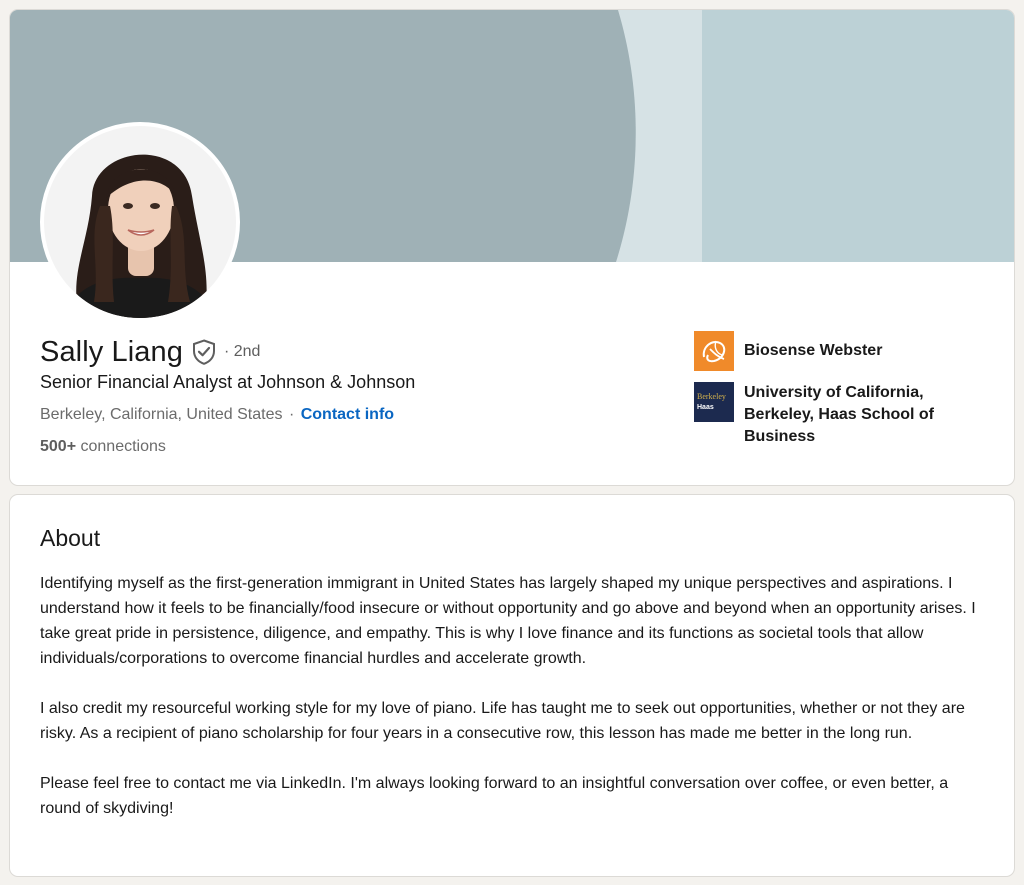 The width and height of the screenshot is (1024, 885). Describe the element at coordinates (58, 446) in the screenshot. I see `connections-number: 500+` at that location.